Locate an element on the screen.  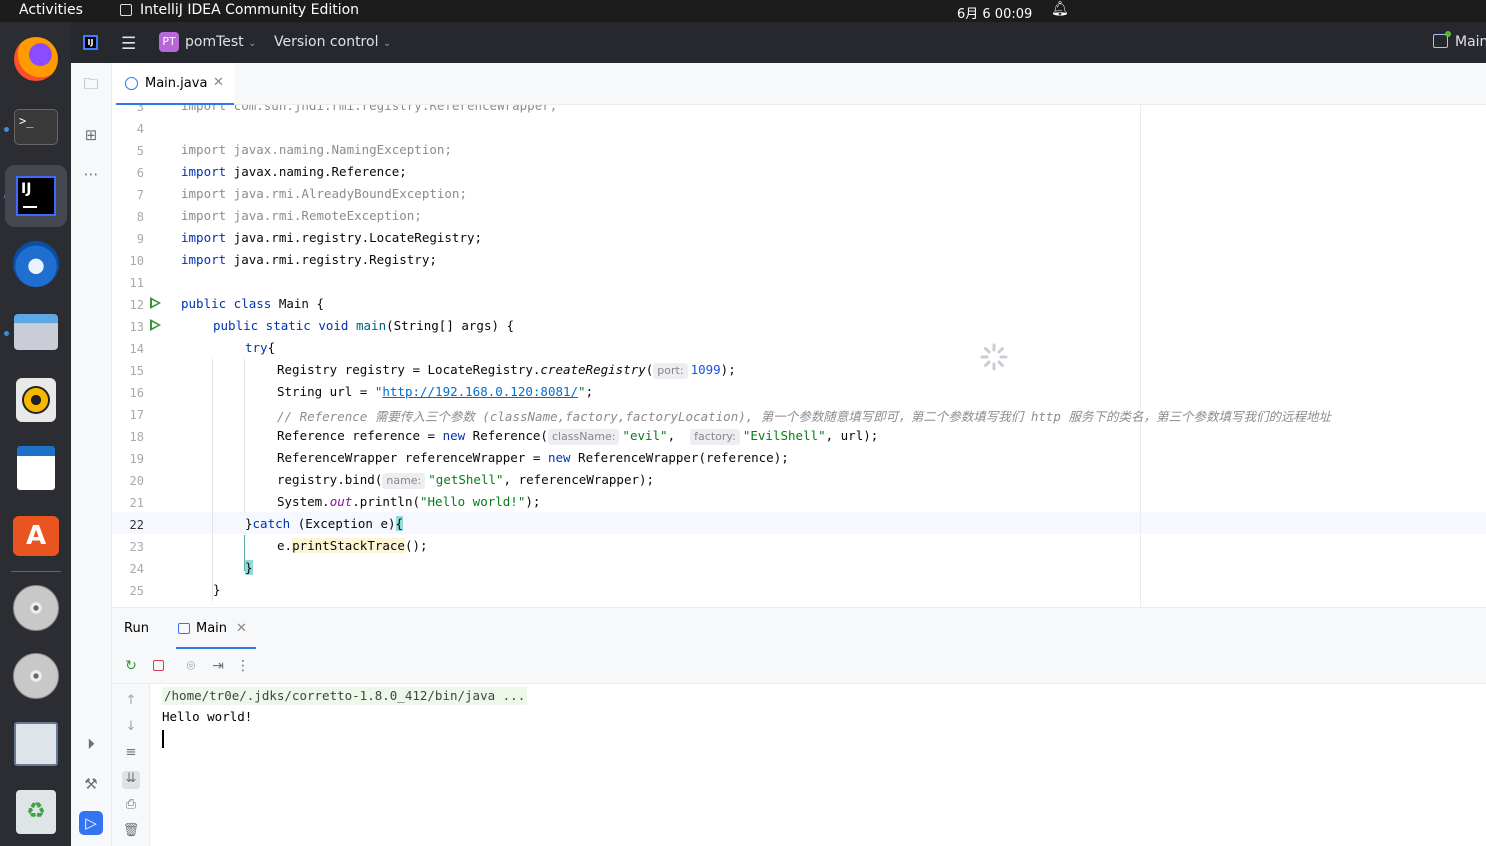
text-caret is located at coordinates (163, 739).